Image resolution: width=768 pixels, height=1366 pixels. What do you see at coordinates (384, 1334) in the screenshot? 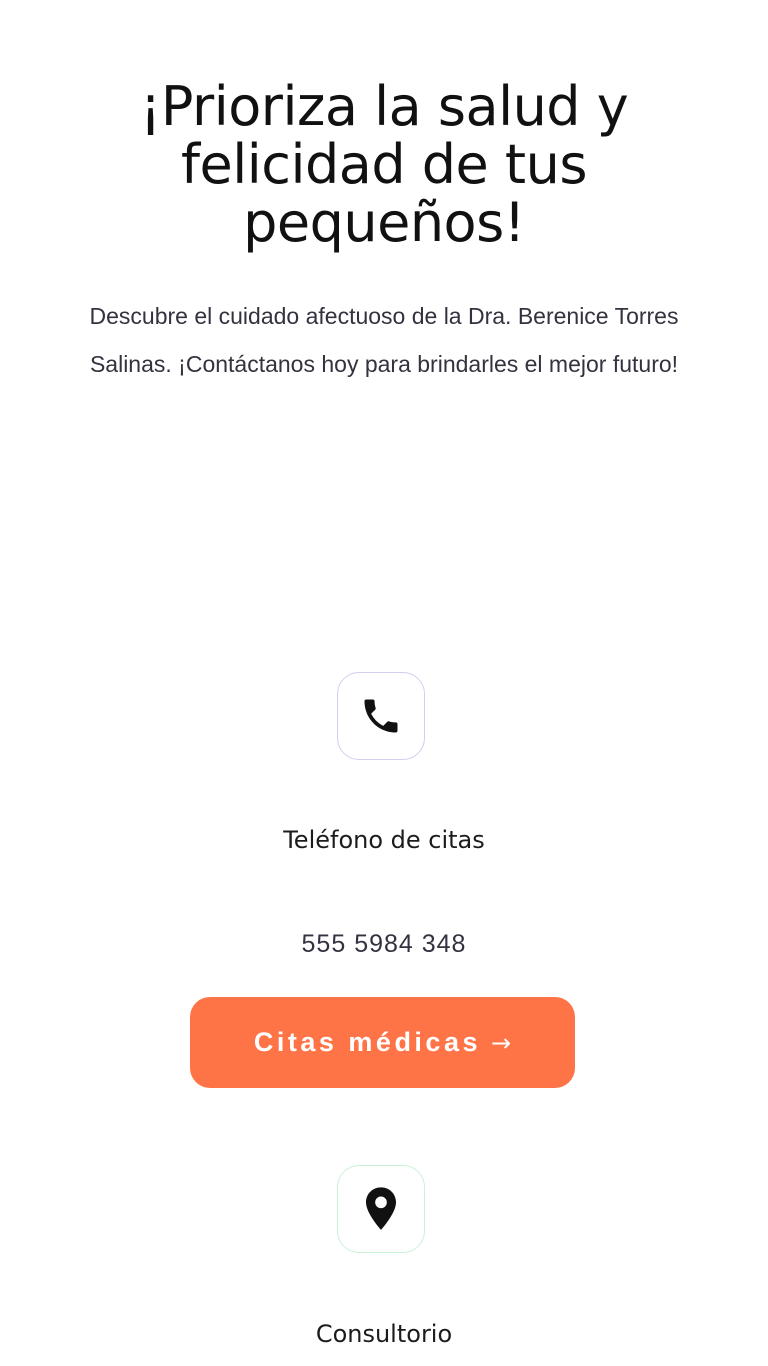
I see `office-label: Consultorio` at bounding box center [384, 1334].